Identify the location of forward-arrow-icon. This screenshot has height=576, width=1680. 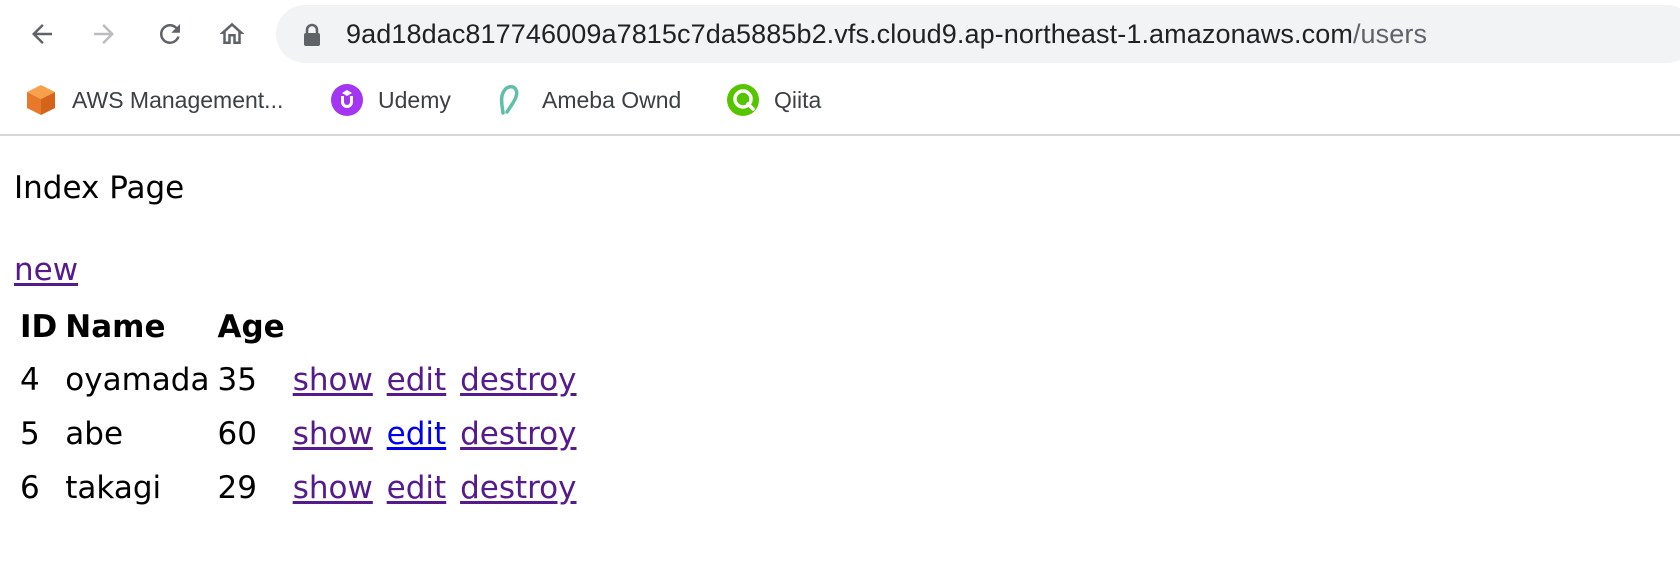
(104, 34).